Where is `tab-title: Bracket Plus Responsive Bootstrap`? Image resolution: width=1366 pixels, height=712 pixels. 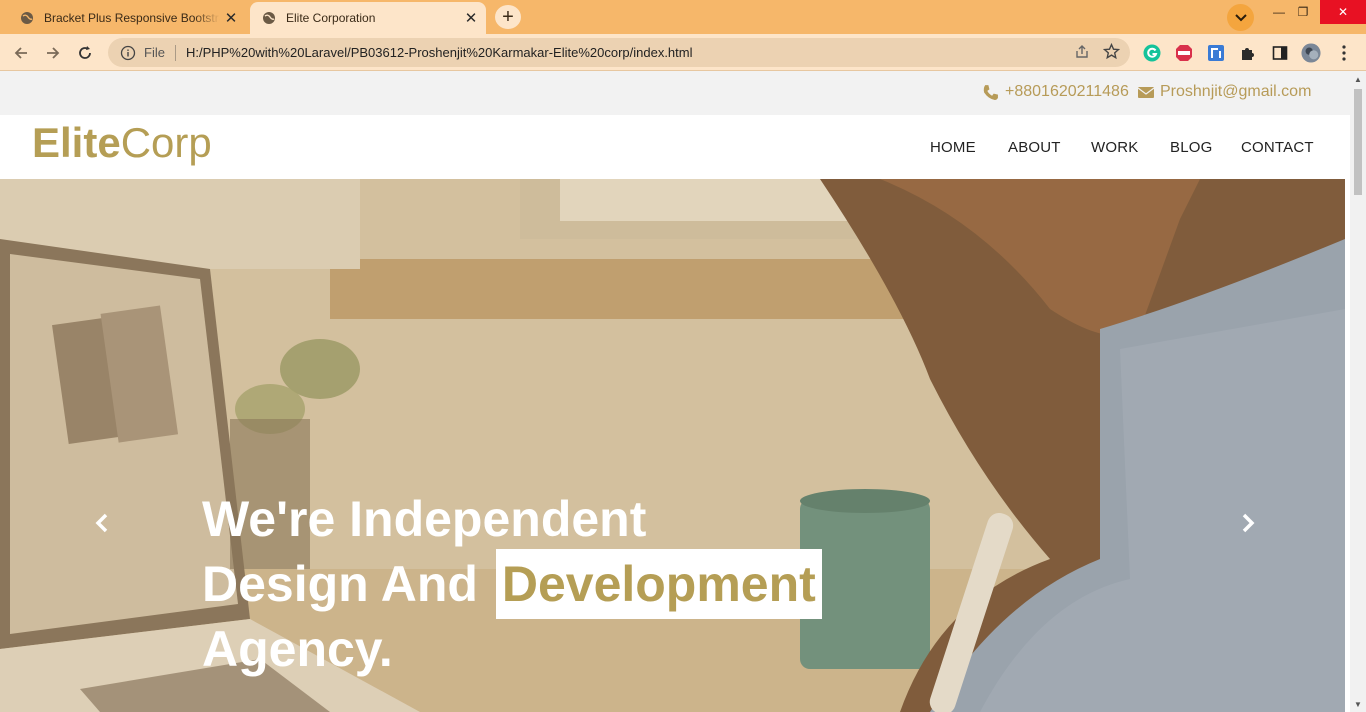 tab-title: Bracket Plus Responsive Bootstrap is located at coordinates (132, 18).